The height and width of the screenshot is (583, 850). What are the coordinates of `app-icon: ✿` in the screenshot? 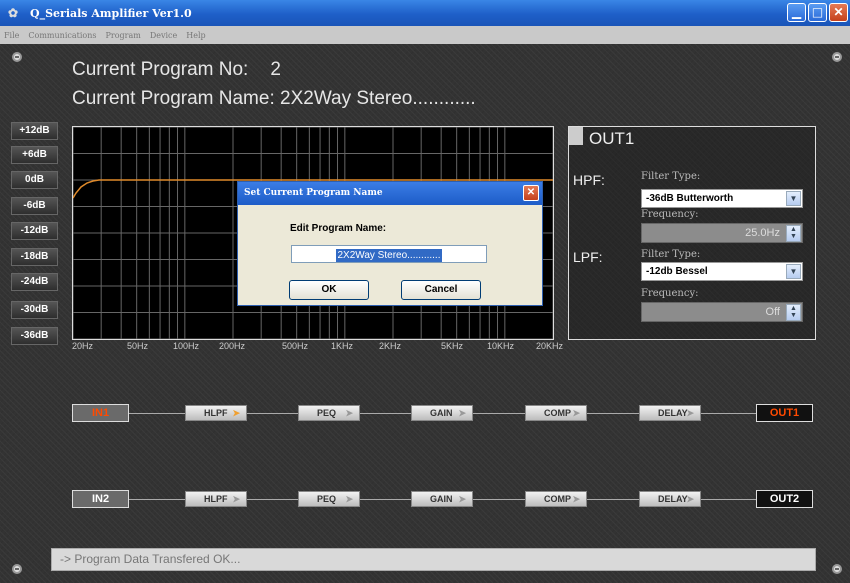 It's located at (13, 13).